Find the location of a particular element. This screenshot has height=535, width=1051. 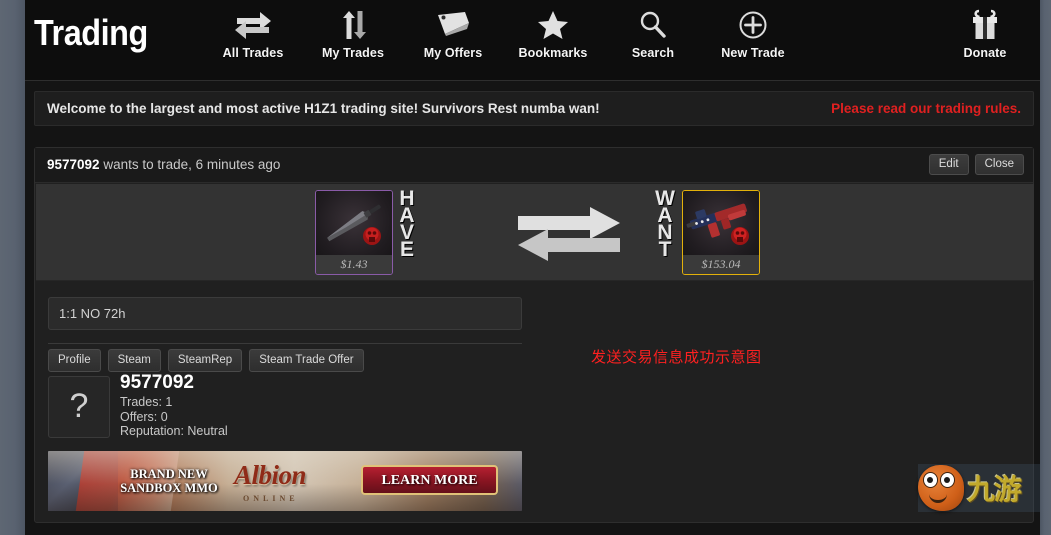

user-reputation: Reputation: Neutral is located at coordinates (174, 431).